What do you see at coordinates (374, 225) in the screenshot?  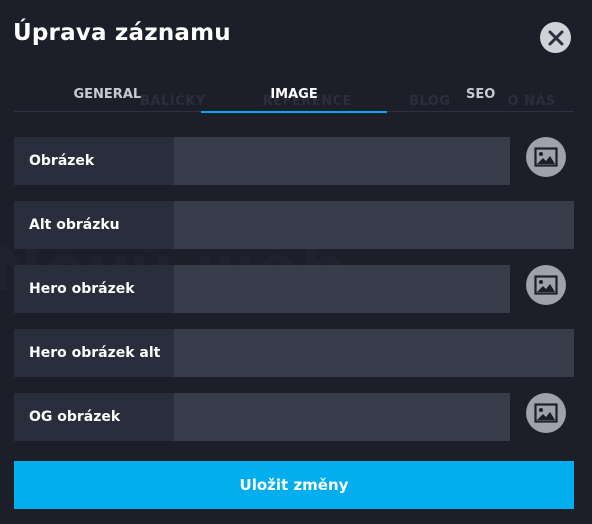 I see `image-alt-input` at bounding box center [374, 225].